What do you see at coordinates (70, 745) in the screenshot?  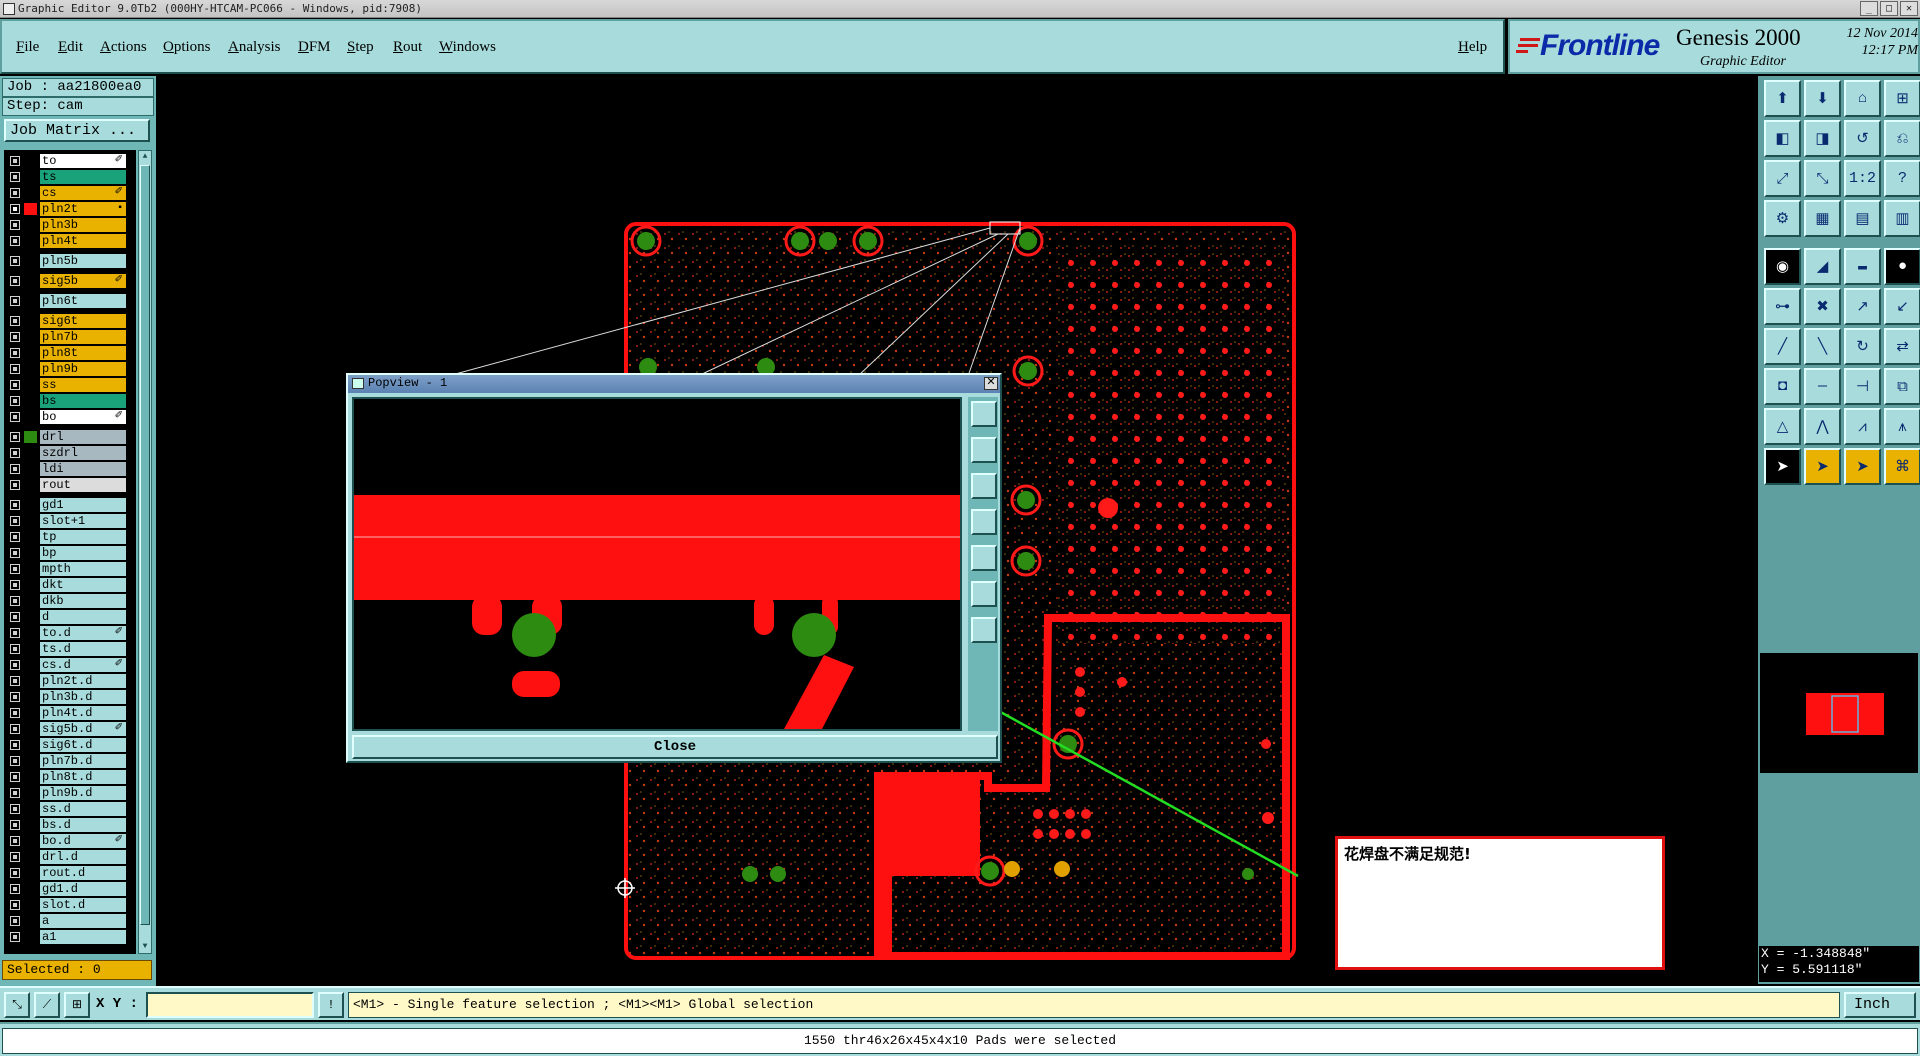 I see `layer-row: sig6t.d` at bounding box center [70, 745].